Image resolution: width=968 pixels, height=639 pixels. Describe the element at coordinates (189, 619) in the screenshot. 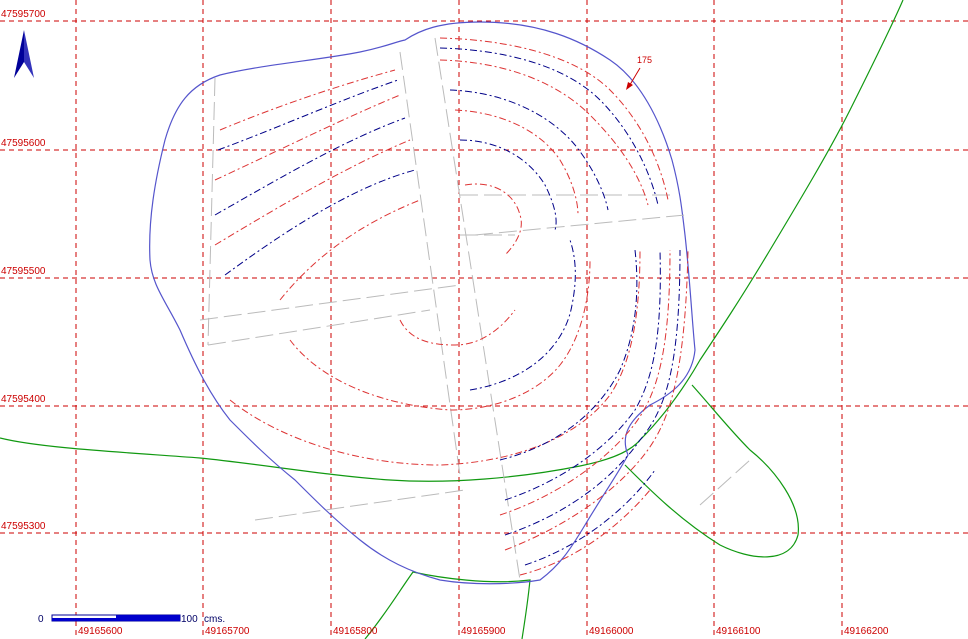

I see `scale-end-label: 100` at that location.